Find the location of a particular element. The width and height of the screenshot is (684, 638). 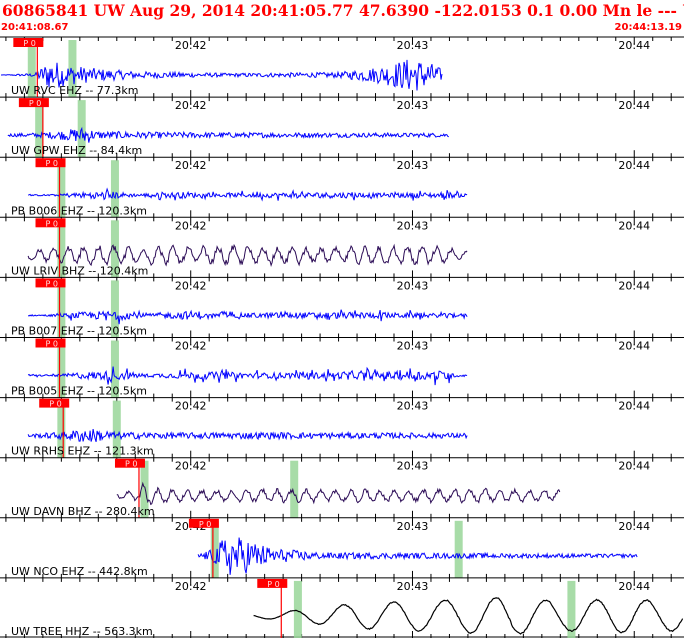

station-label: UW TREE HHZ -- 563.3km is located at coordinates (82, 631).